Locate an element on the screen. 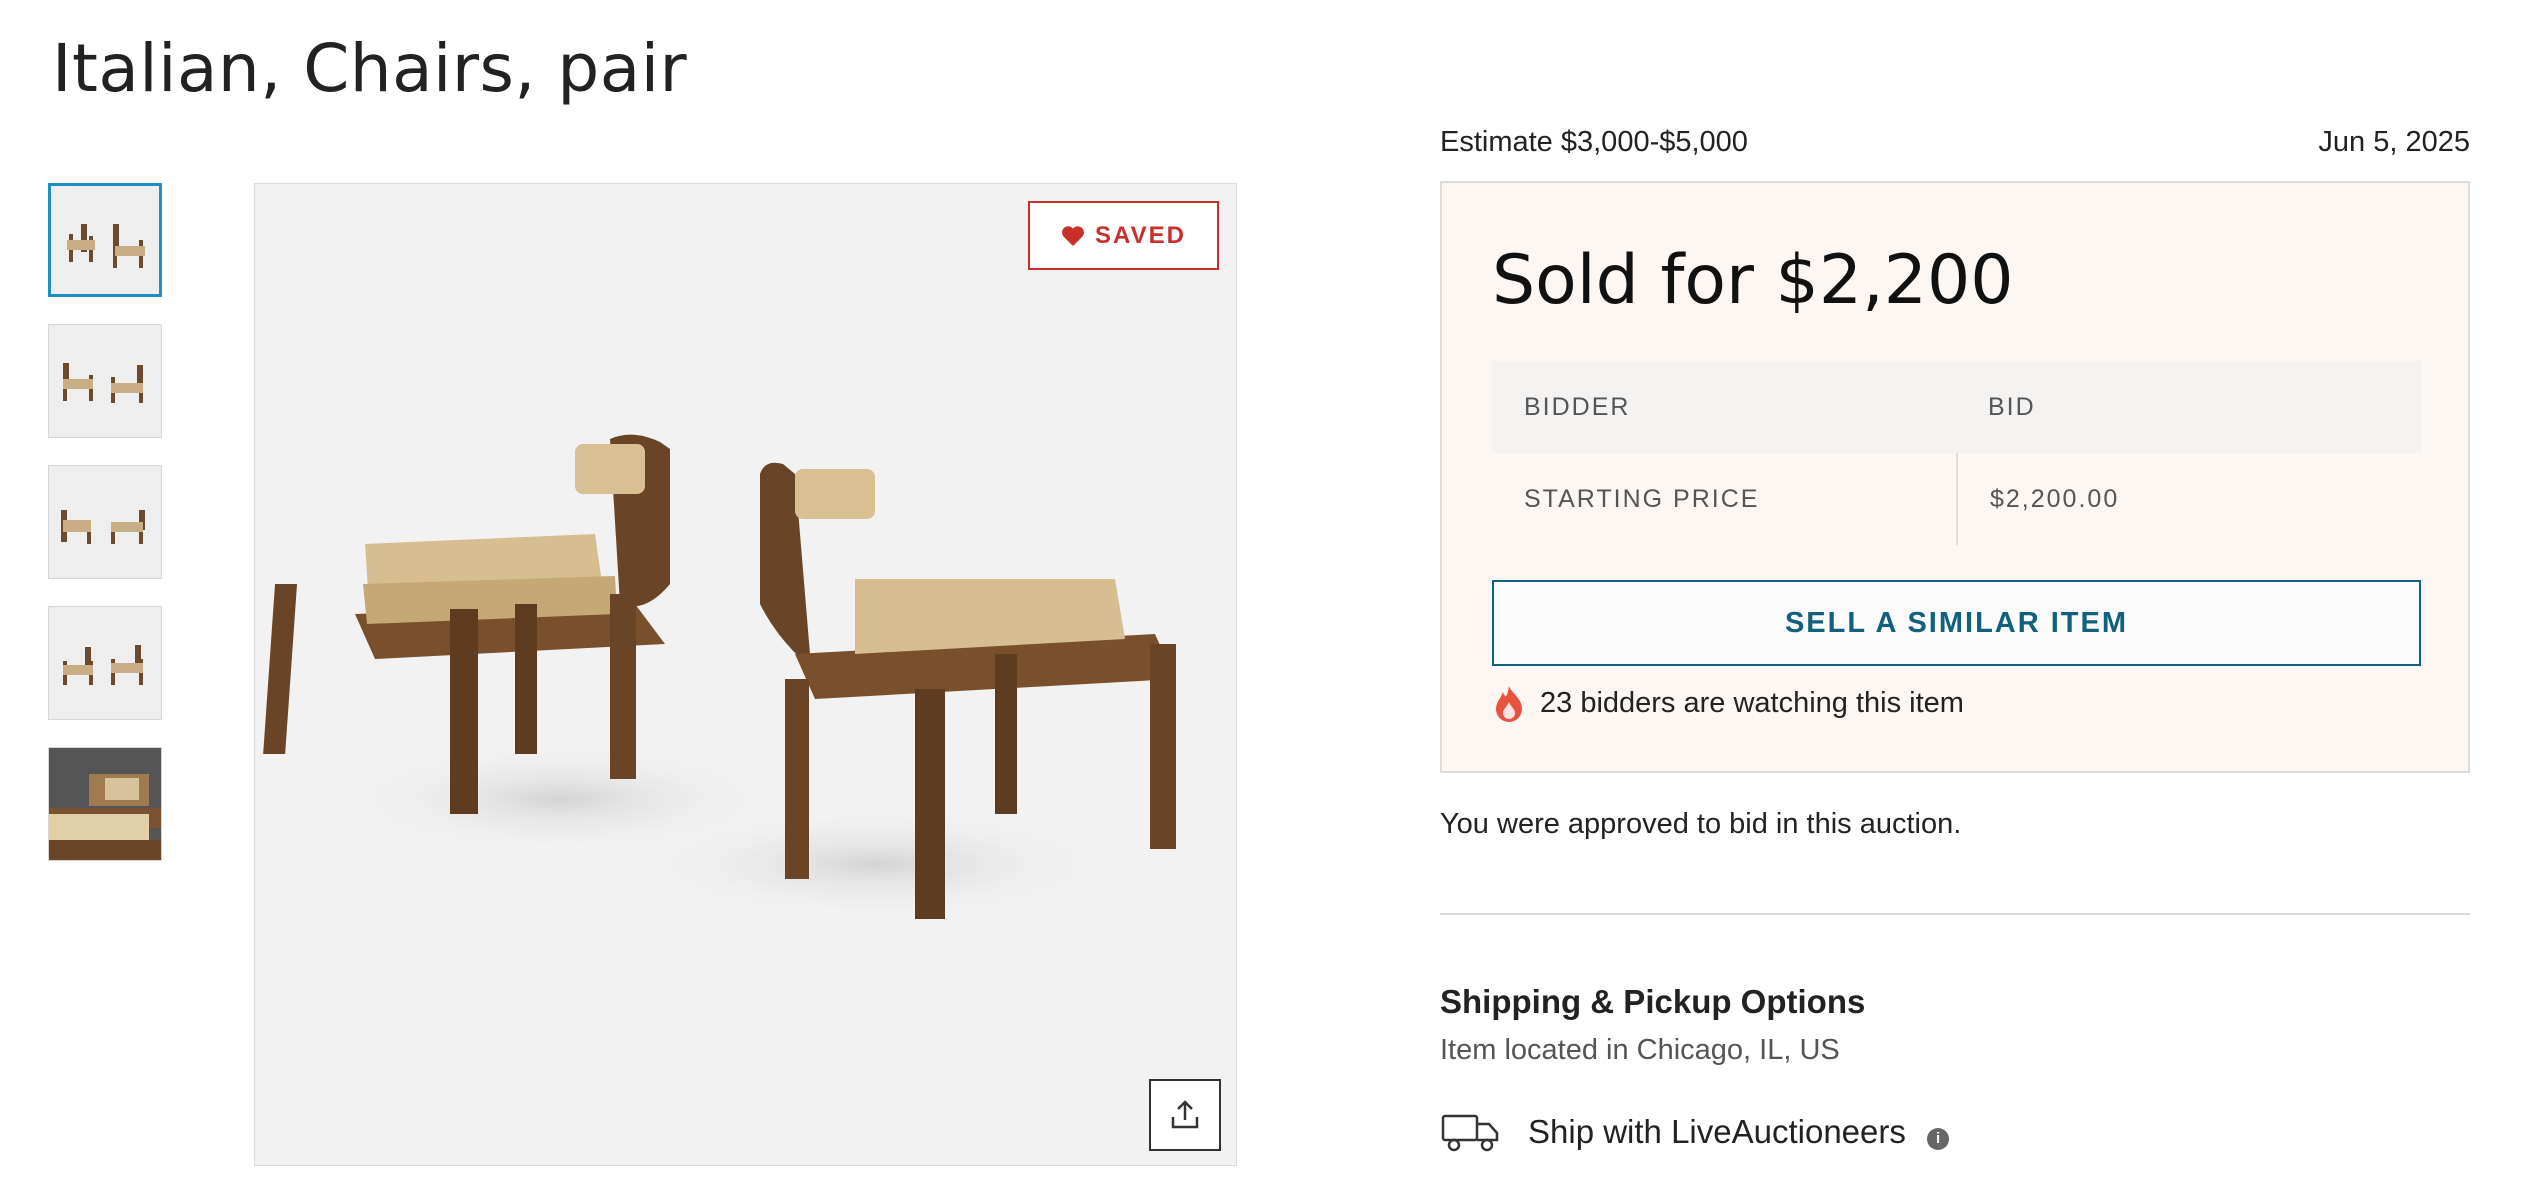 The height and width of the screenshot is (1186, 2522). watching-text: 23 bidders are watching this item is located at coordinates (1752, 702).